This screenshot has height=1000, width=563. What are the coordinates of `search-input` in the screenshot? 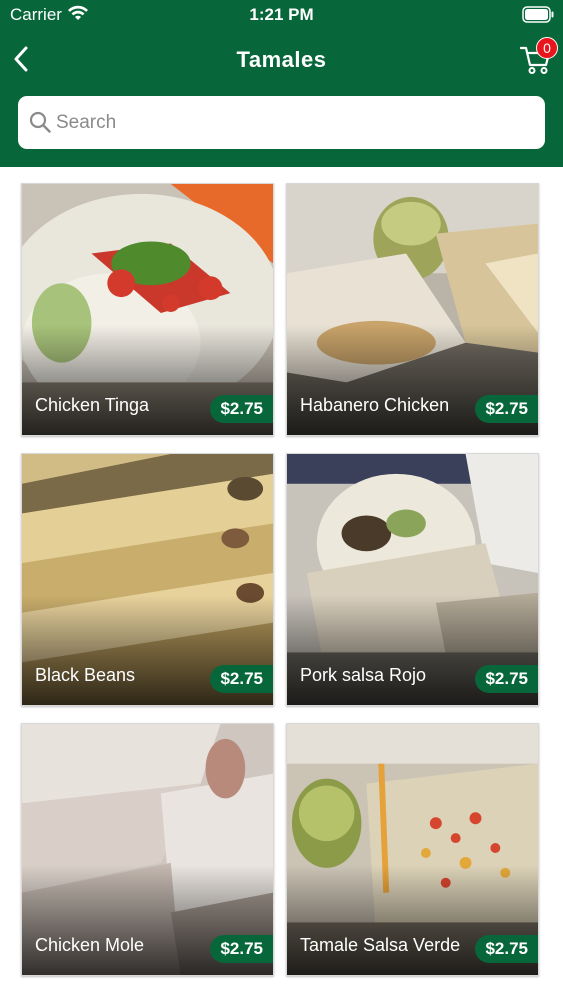 It's located at (296, 122).